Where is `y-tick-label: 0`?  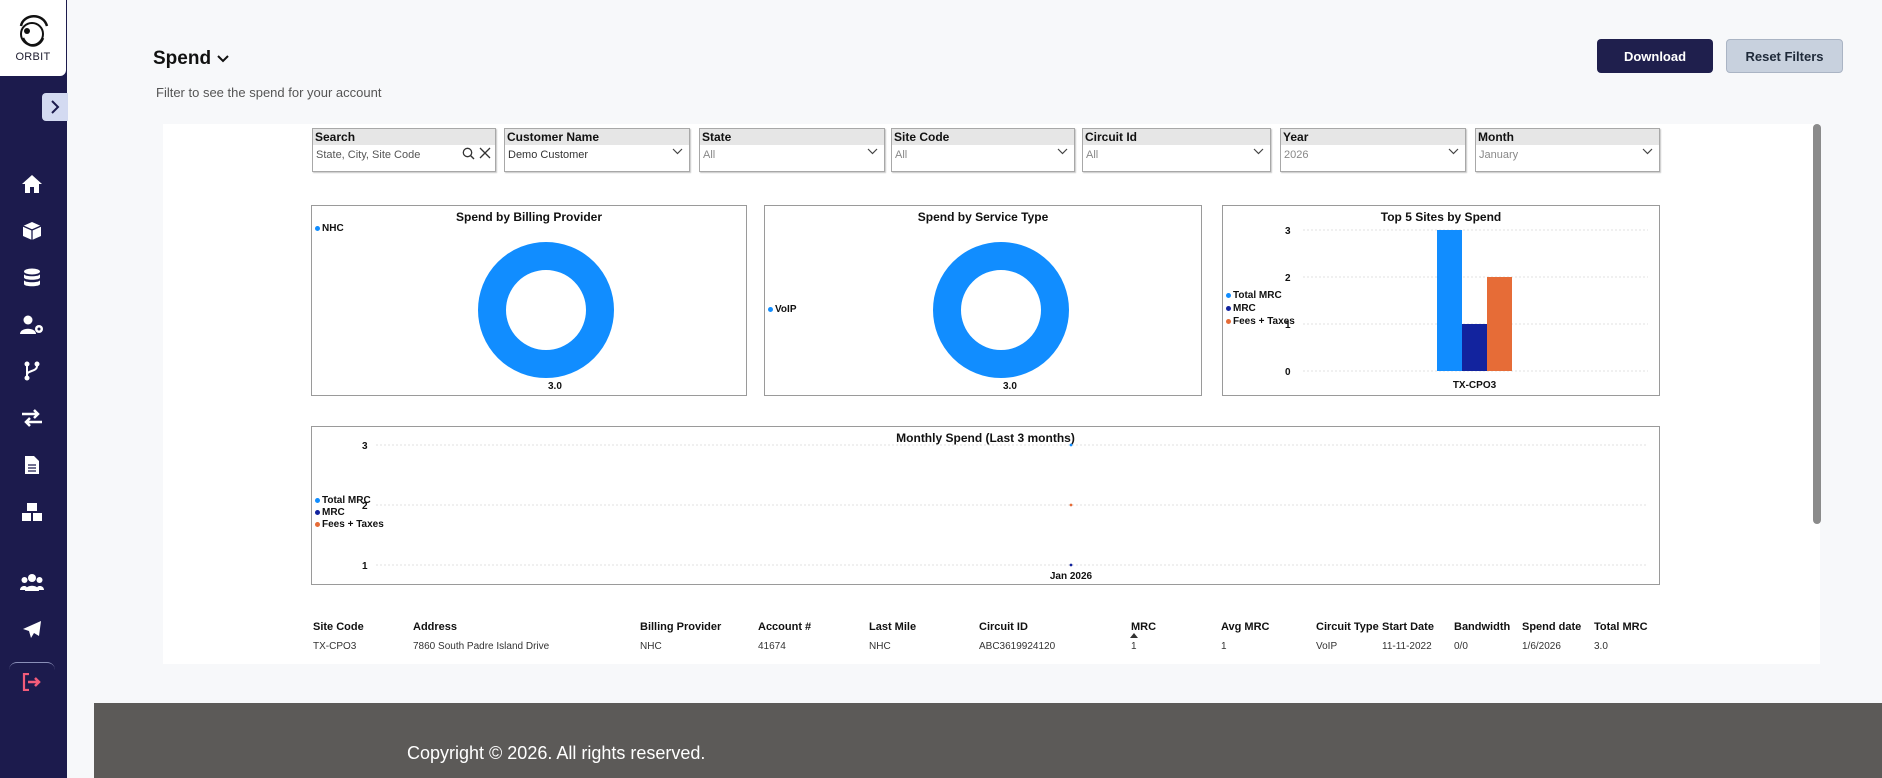
y-tick-label: 0 is located at coordinates (1288, 372).